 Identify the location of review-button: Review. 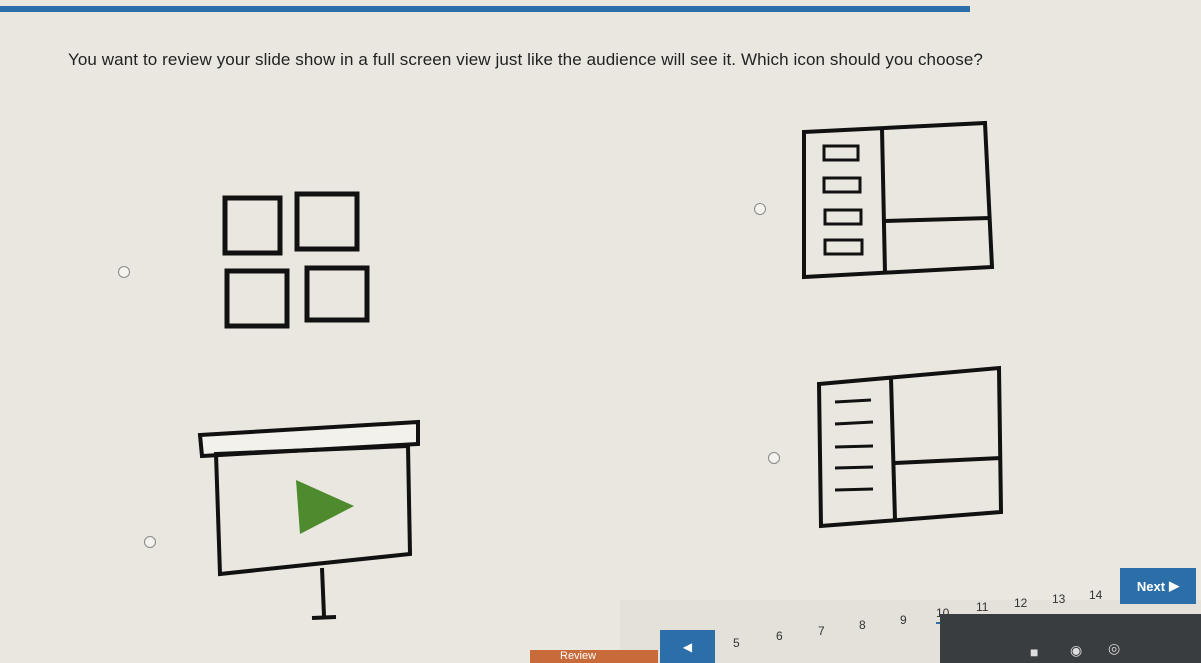
(594, 656).